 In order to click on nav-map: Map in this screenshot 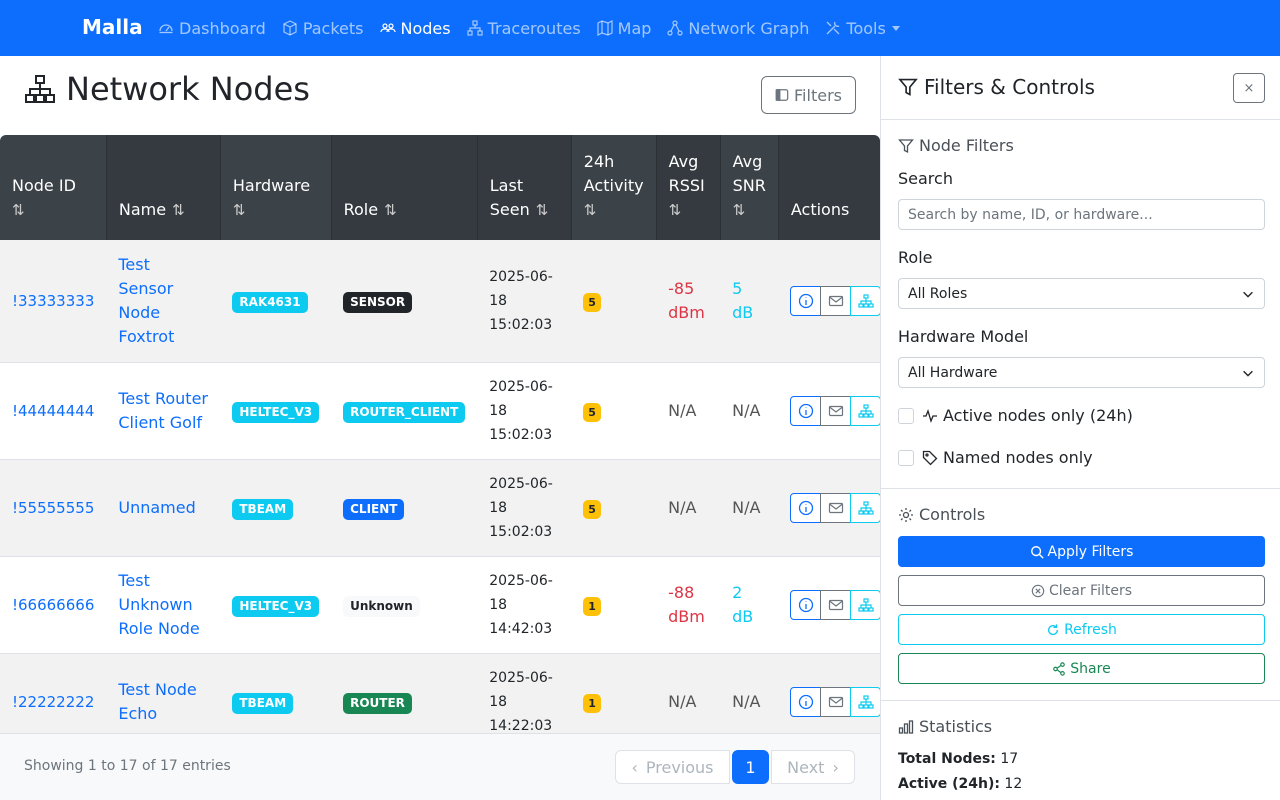, I will do `click(624, 28)`.